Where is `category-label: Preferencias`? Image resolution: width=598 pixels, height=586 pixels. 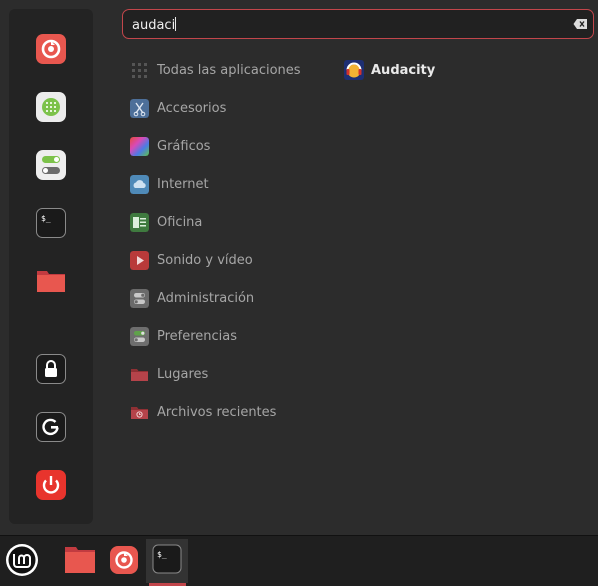 category-label: Preferencias is located at coordinates (197, 336).